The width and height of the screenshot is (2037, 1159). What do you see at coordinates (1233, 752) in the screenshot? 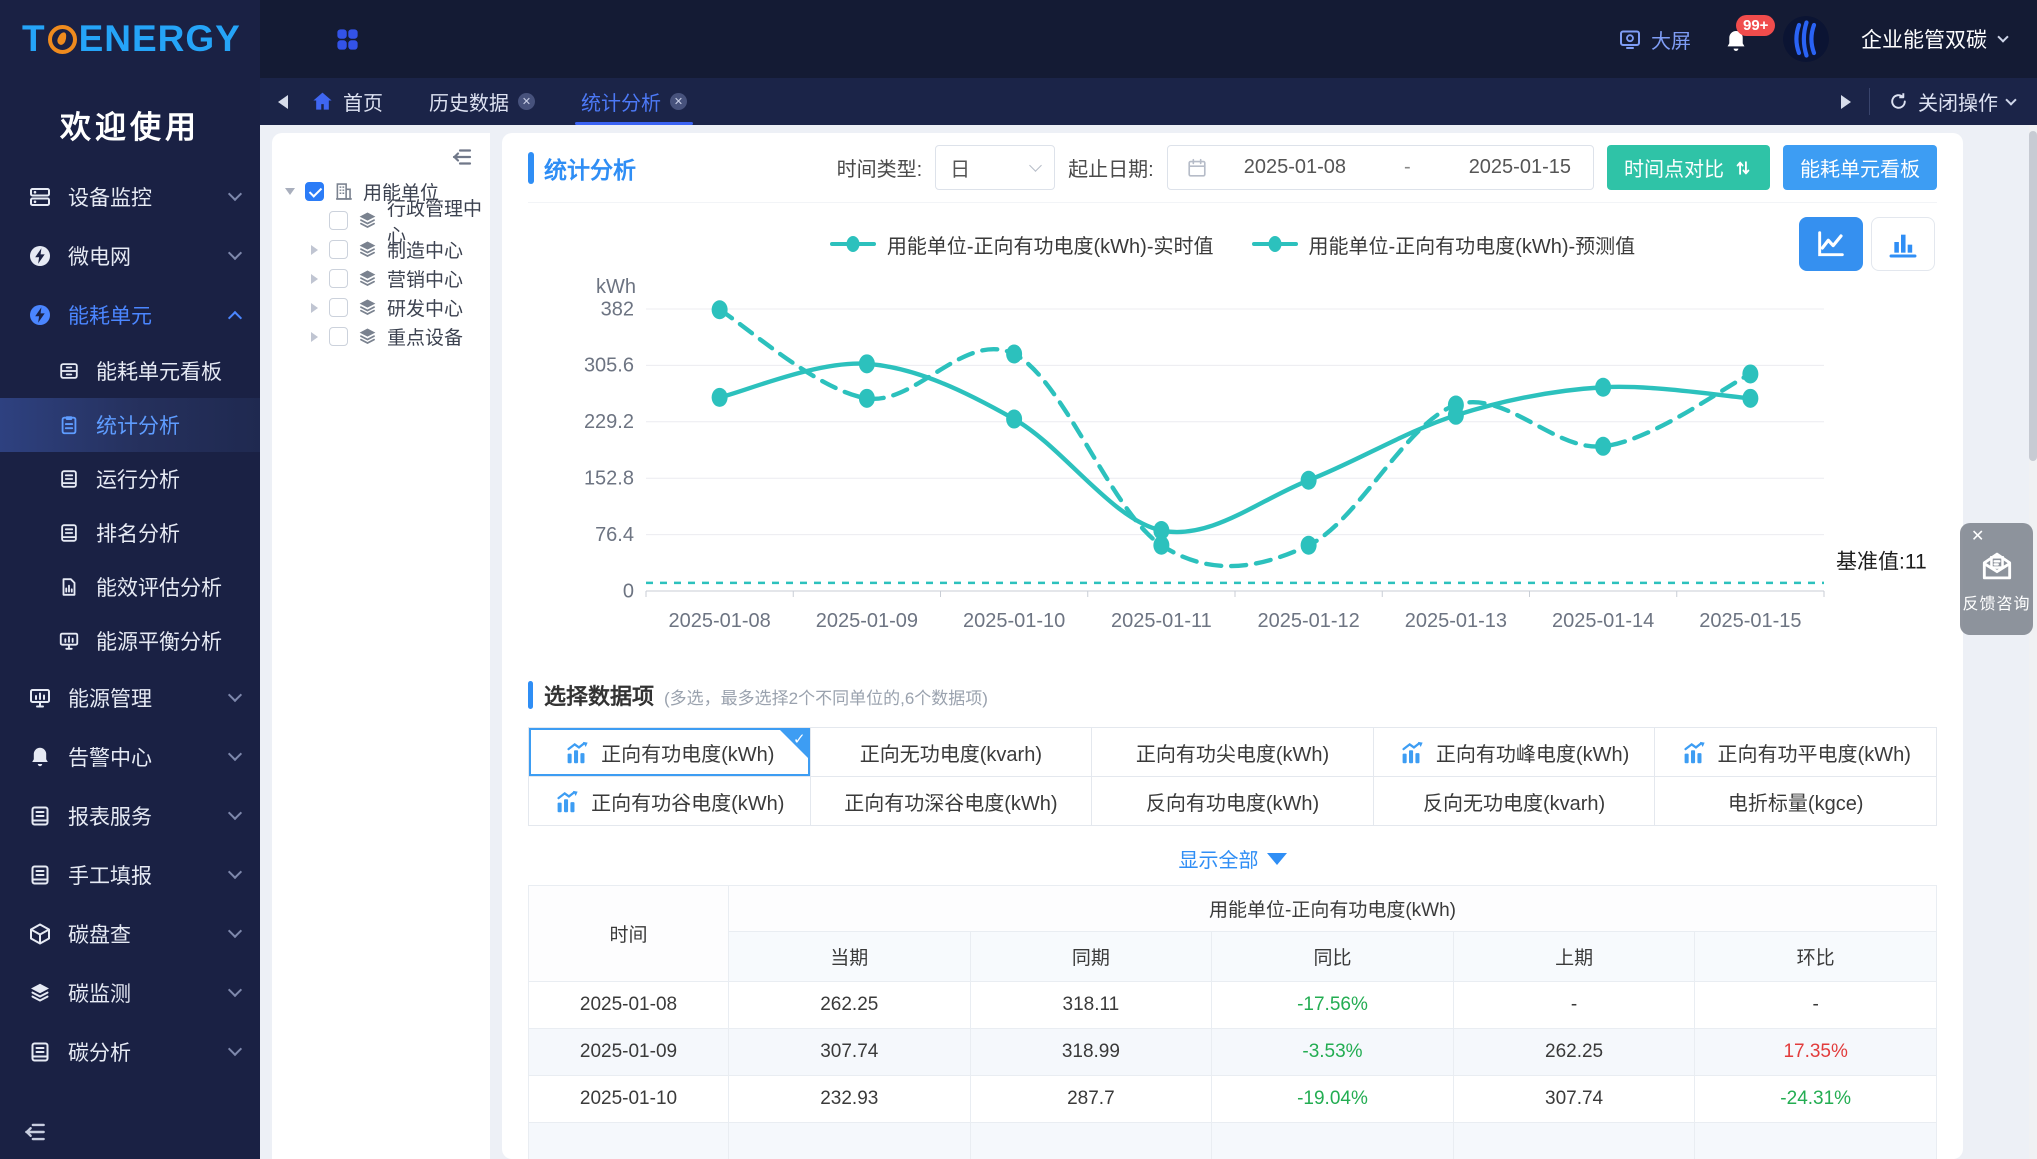
I see `data-item-button-2: 正向有功尖电度(kWh)` at bounding box center [1233, 752].